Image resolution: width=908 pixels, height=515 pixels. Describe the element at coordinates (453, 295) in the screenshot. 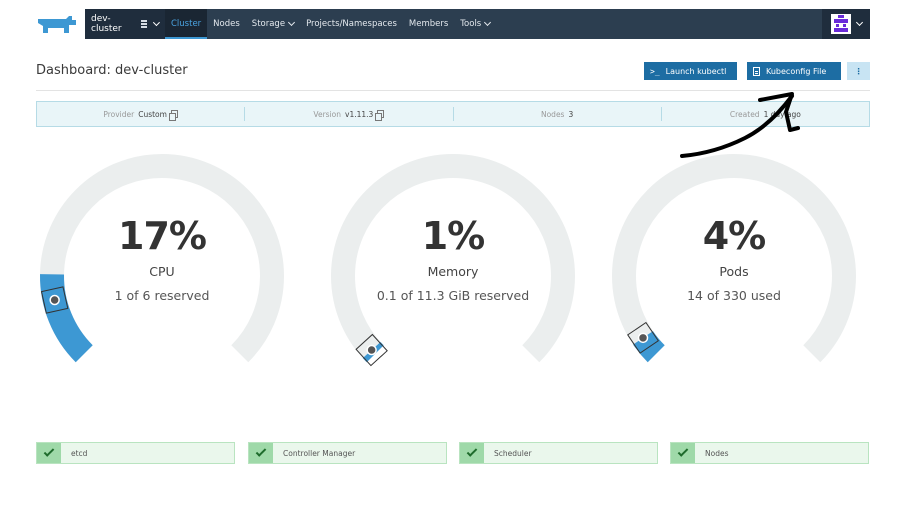

I see `gauge-subtext: 0.1 of 11.3 GiB reserved` at that location.